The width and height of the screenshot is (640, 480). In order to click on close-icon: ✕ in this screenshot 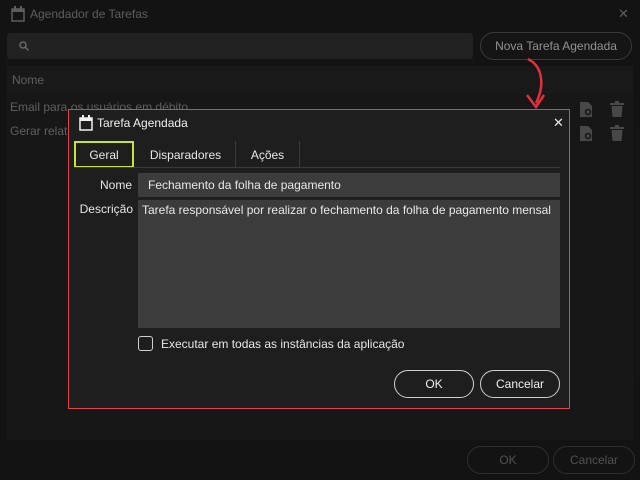, I will do `click(558, 123)`.